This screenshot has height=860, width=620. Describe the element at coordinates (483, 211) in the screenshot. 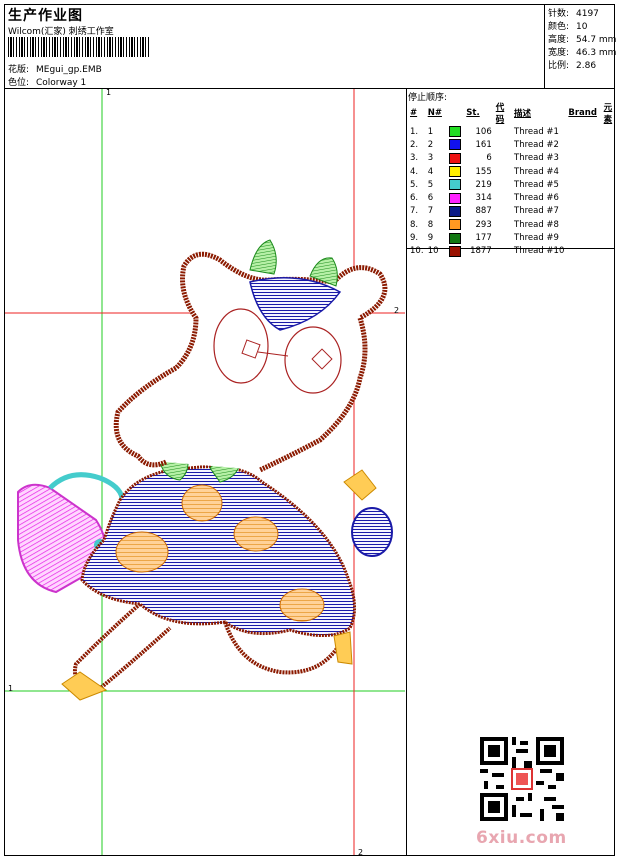

I see `thread-stitches: 887` at that location.